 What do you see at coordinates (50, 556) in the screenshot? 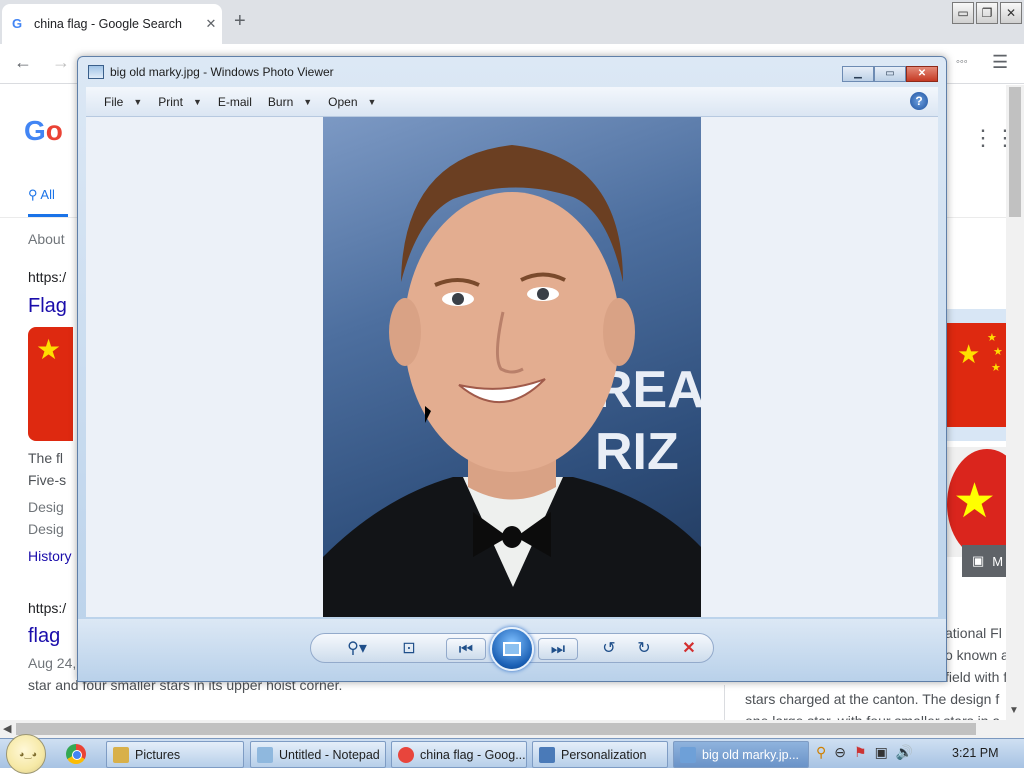
I see `result-sublink: History` at bounding box center [50, 556].